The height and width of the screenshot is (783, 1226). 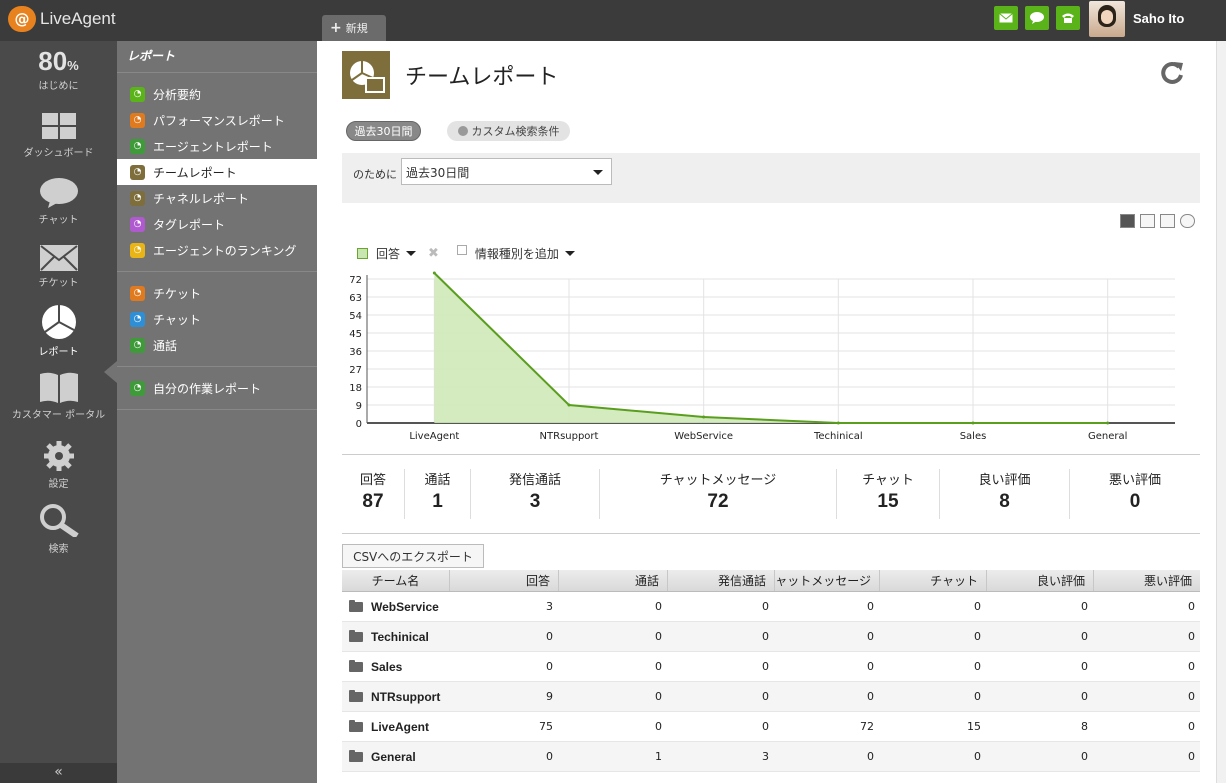 What do you see at coordinates (387, 666) in the screenshot?
I see `team-name: Sales` at bounding box center [387, 666].